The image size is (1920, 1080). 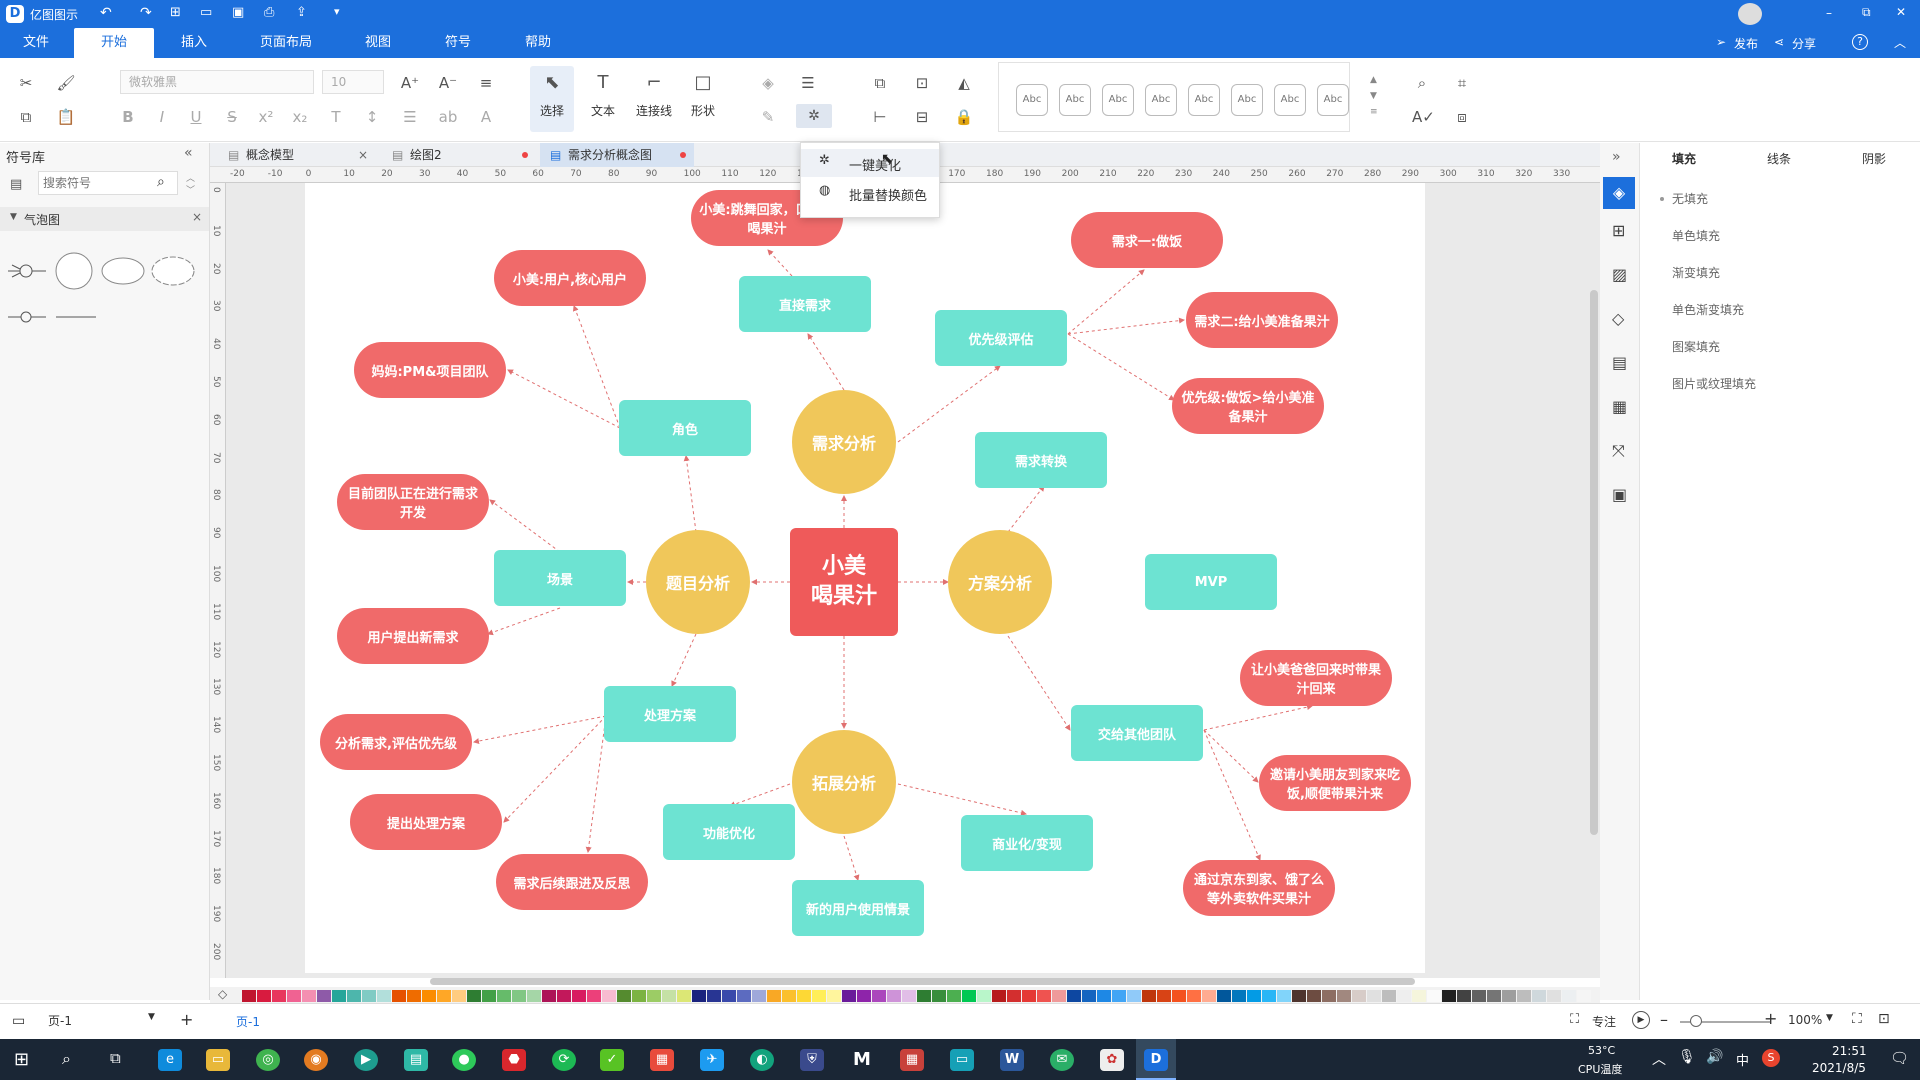 I want to click on fill-option-gradient: 渐变填充, so click(x=1696, y=272).